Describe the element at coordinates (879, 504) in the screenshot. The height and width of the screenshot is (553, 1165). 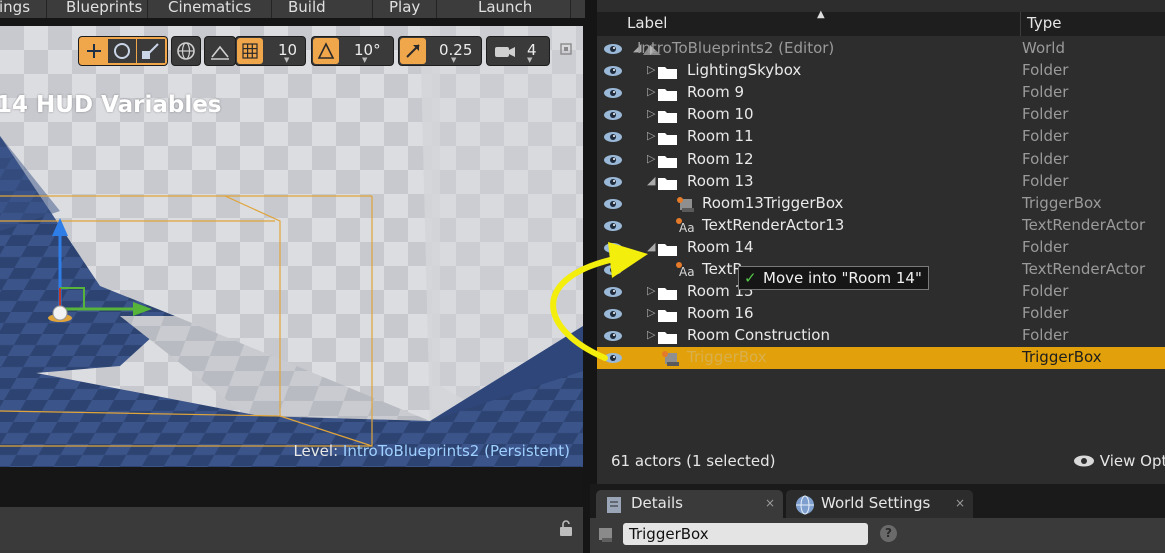
I see `tab-world-settings: World Settings ×` at that location.